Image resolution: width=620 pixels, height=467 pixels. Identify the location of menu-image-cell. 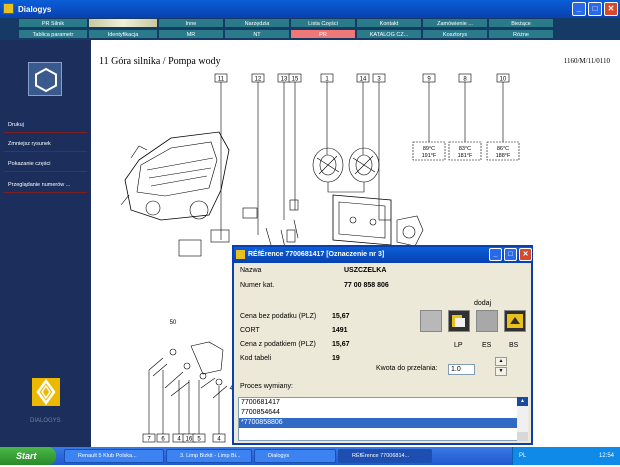
(123, 23).